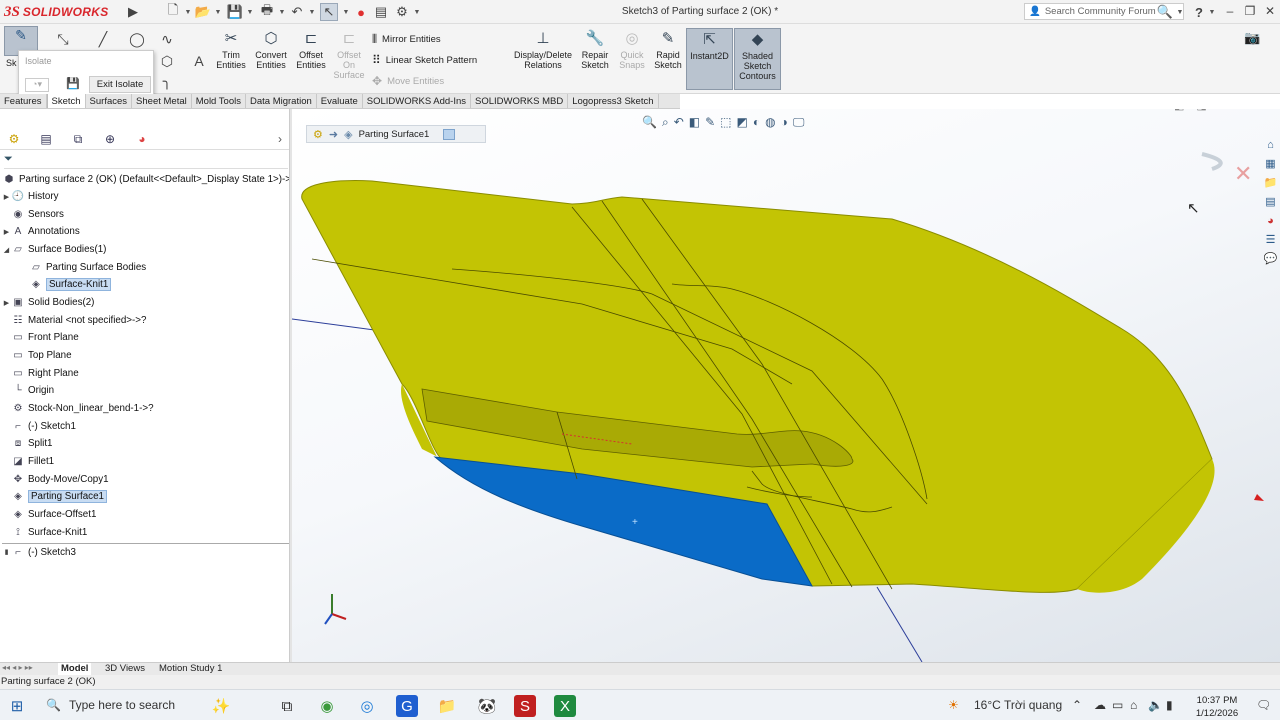 This screenshot has height=720, width=1280. What do you see at coordinates (424, 60) in the screenshot?
I see `linear-pattern-button: ⠿ Linear Sketch Pattern` at bounding box center [424, 60].